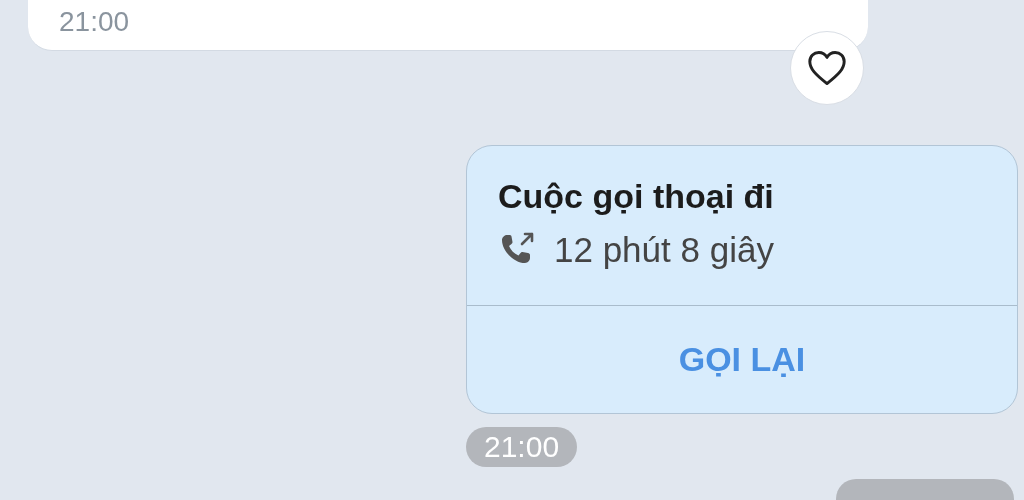 The width and height of the screenshot is (1024, 500). What do you see at coordinates (522, 447) in the screenshot?
I see `time-badge: 21:00` at bounding box center [522, 447].